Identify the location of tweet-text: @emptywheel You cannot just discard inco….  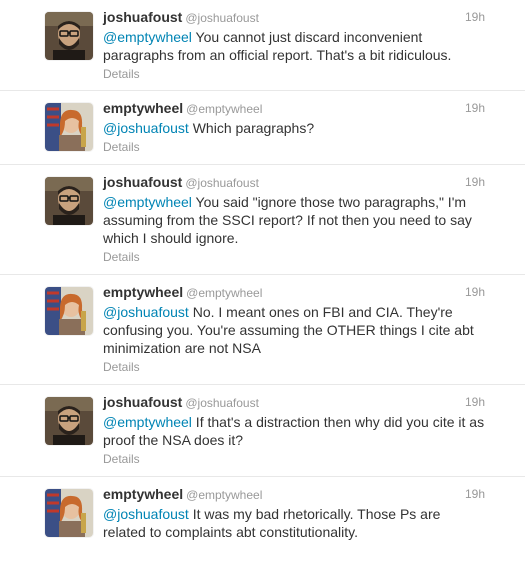
(294, 46).